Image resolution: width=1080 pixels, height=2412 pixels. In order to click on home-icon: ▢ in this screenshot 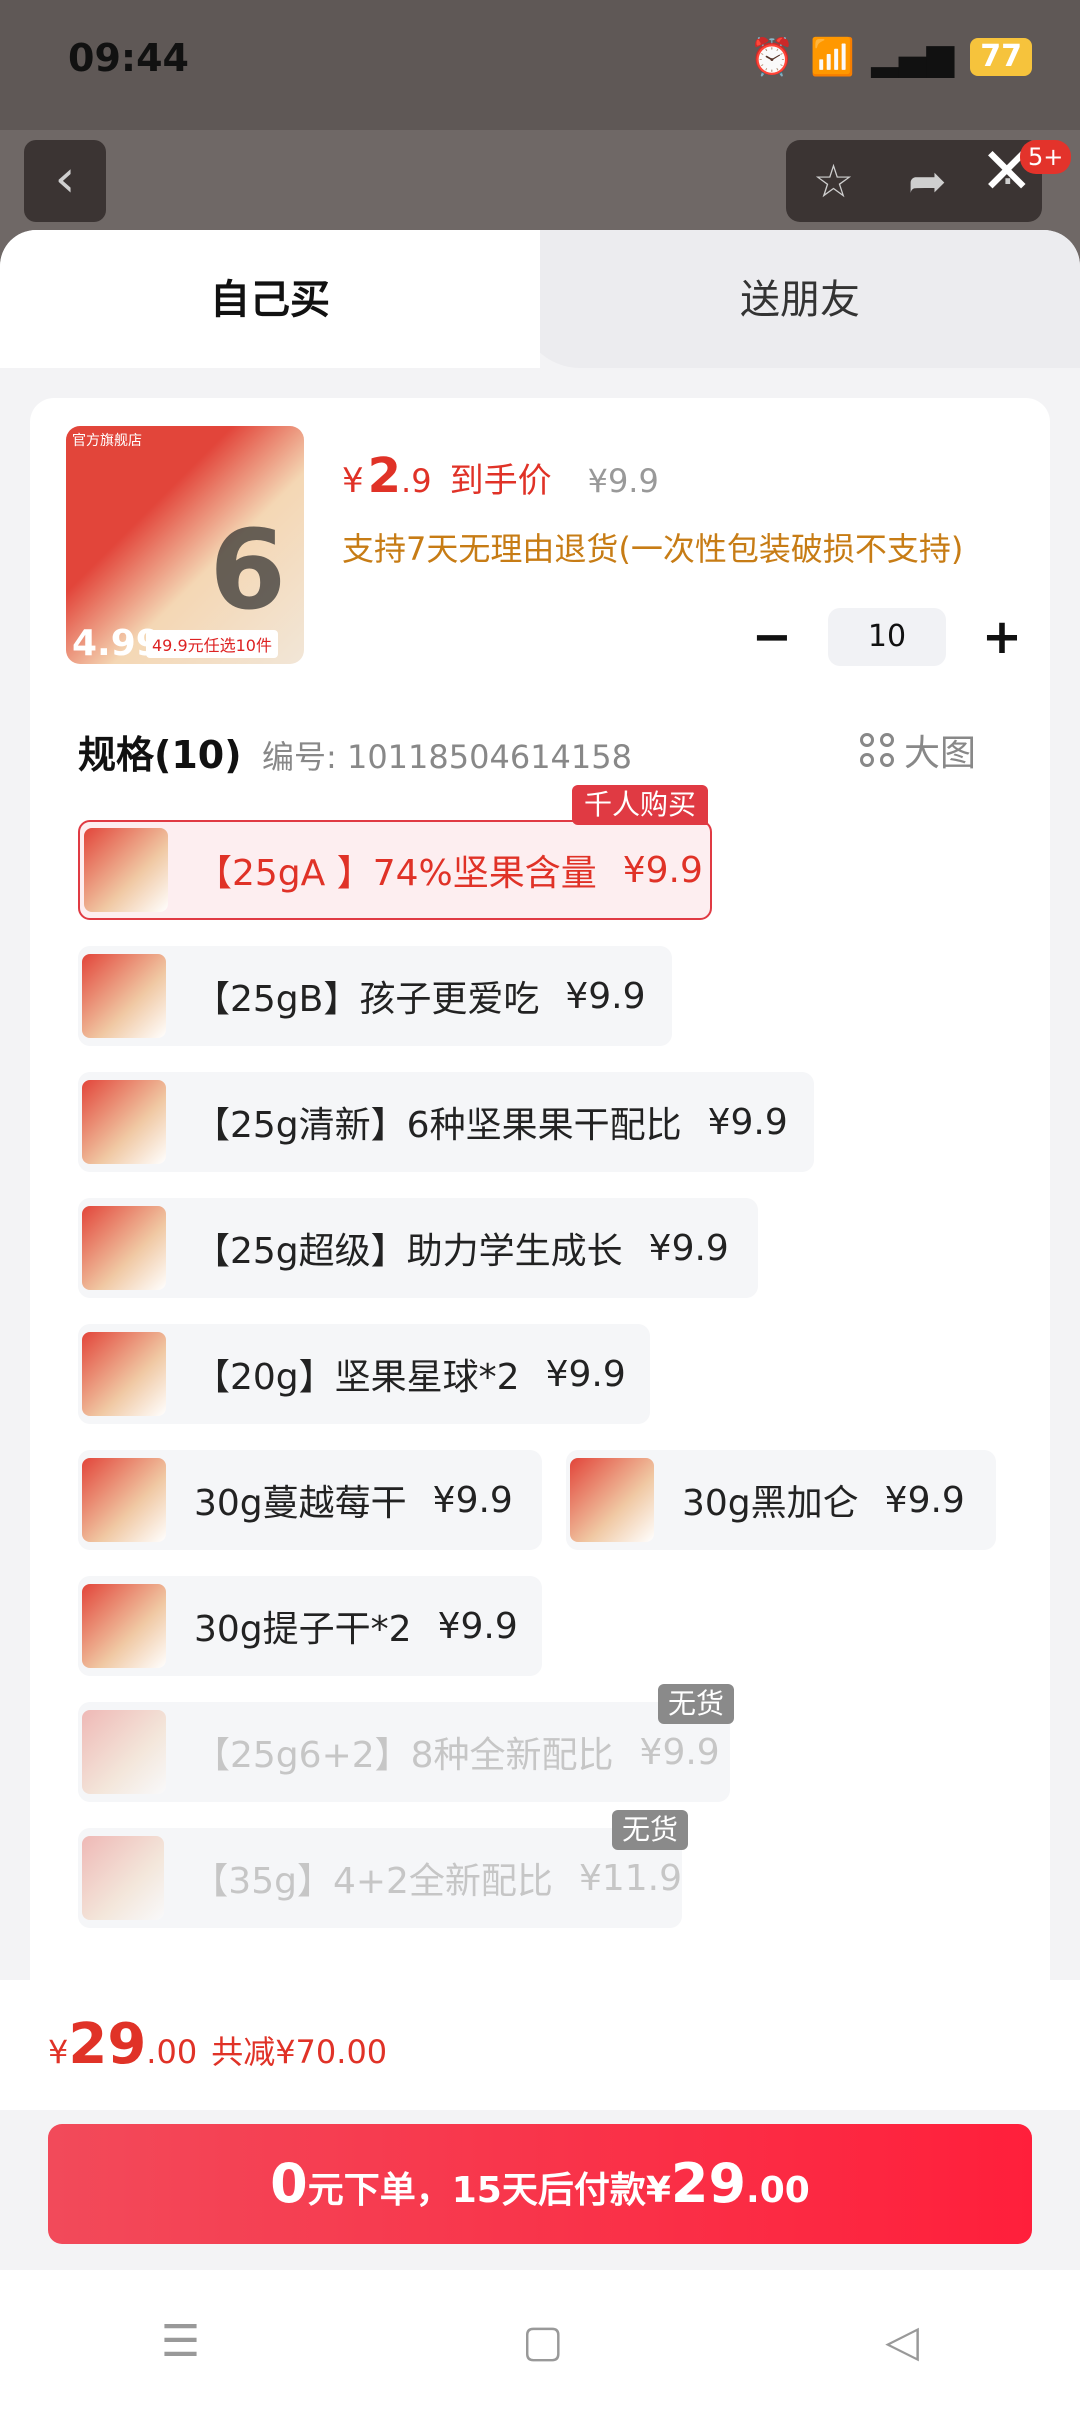, I will do `click(543, 2341)`.